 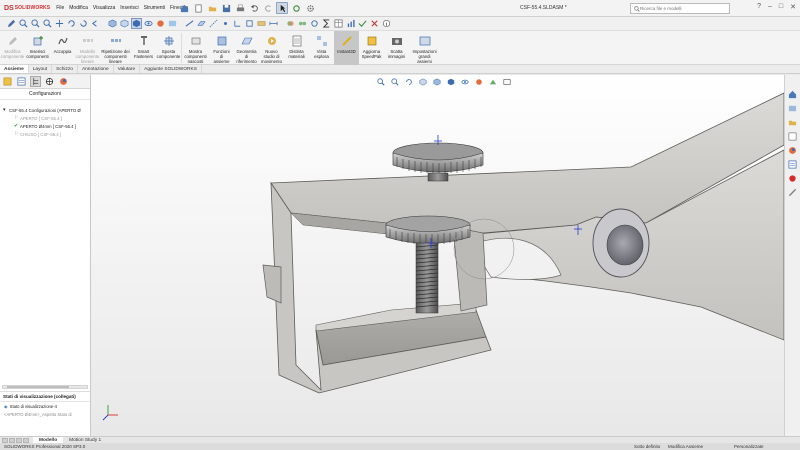 What do you see at coordinates (213, 23) in the screenshot?
I see `axis-icon` at bounding box center [213, 23].